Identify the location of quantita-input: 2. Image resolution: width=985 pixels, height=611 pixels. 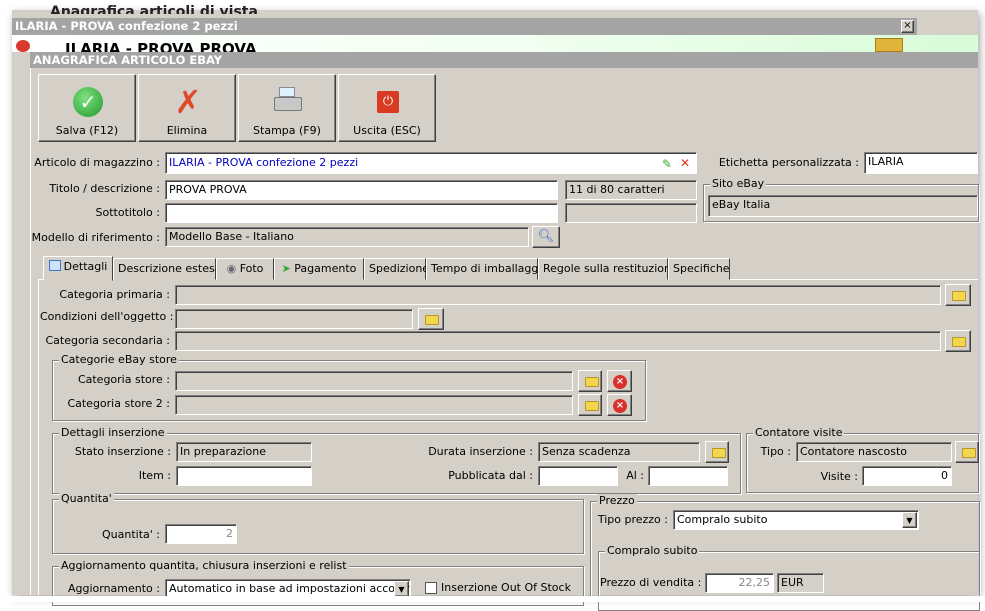
(201, 534).